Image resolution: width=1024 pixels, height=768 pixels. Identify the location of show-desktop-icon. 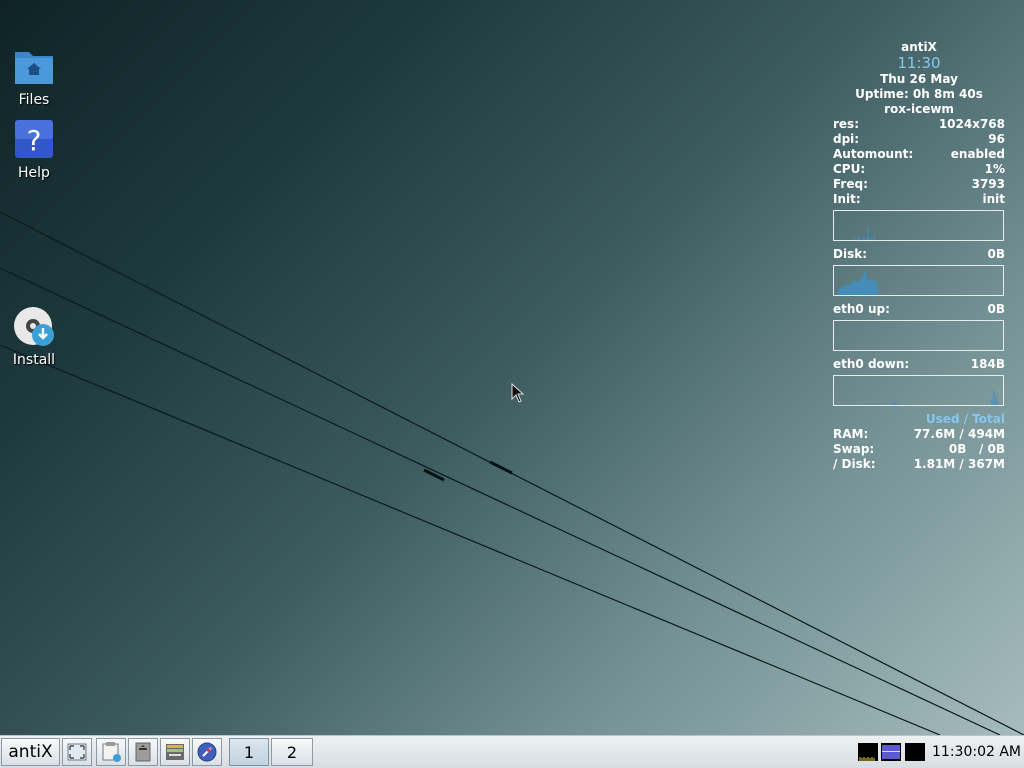
(77, 752).